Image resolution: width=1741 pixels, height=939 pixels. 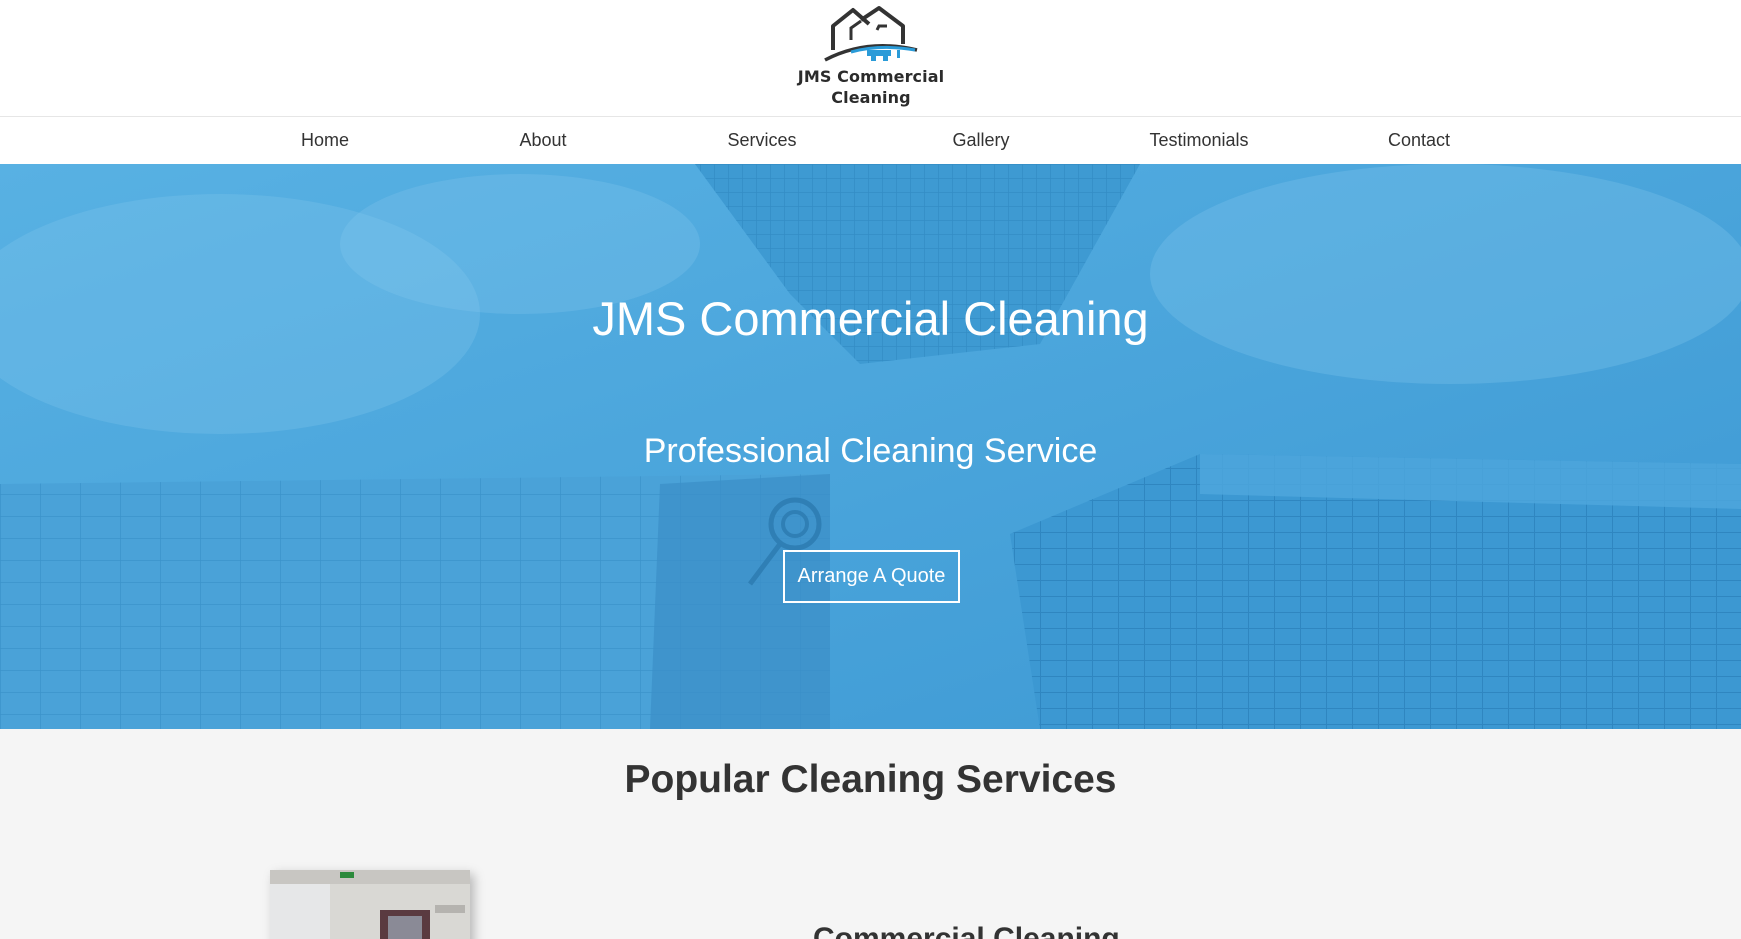 I want to click on nav-item-testimonials: Testimonials, so click(x=1199, y=140).